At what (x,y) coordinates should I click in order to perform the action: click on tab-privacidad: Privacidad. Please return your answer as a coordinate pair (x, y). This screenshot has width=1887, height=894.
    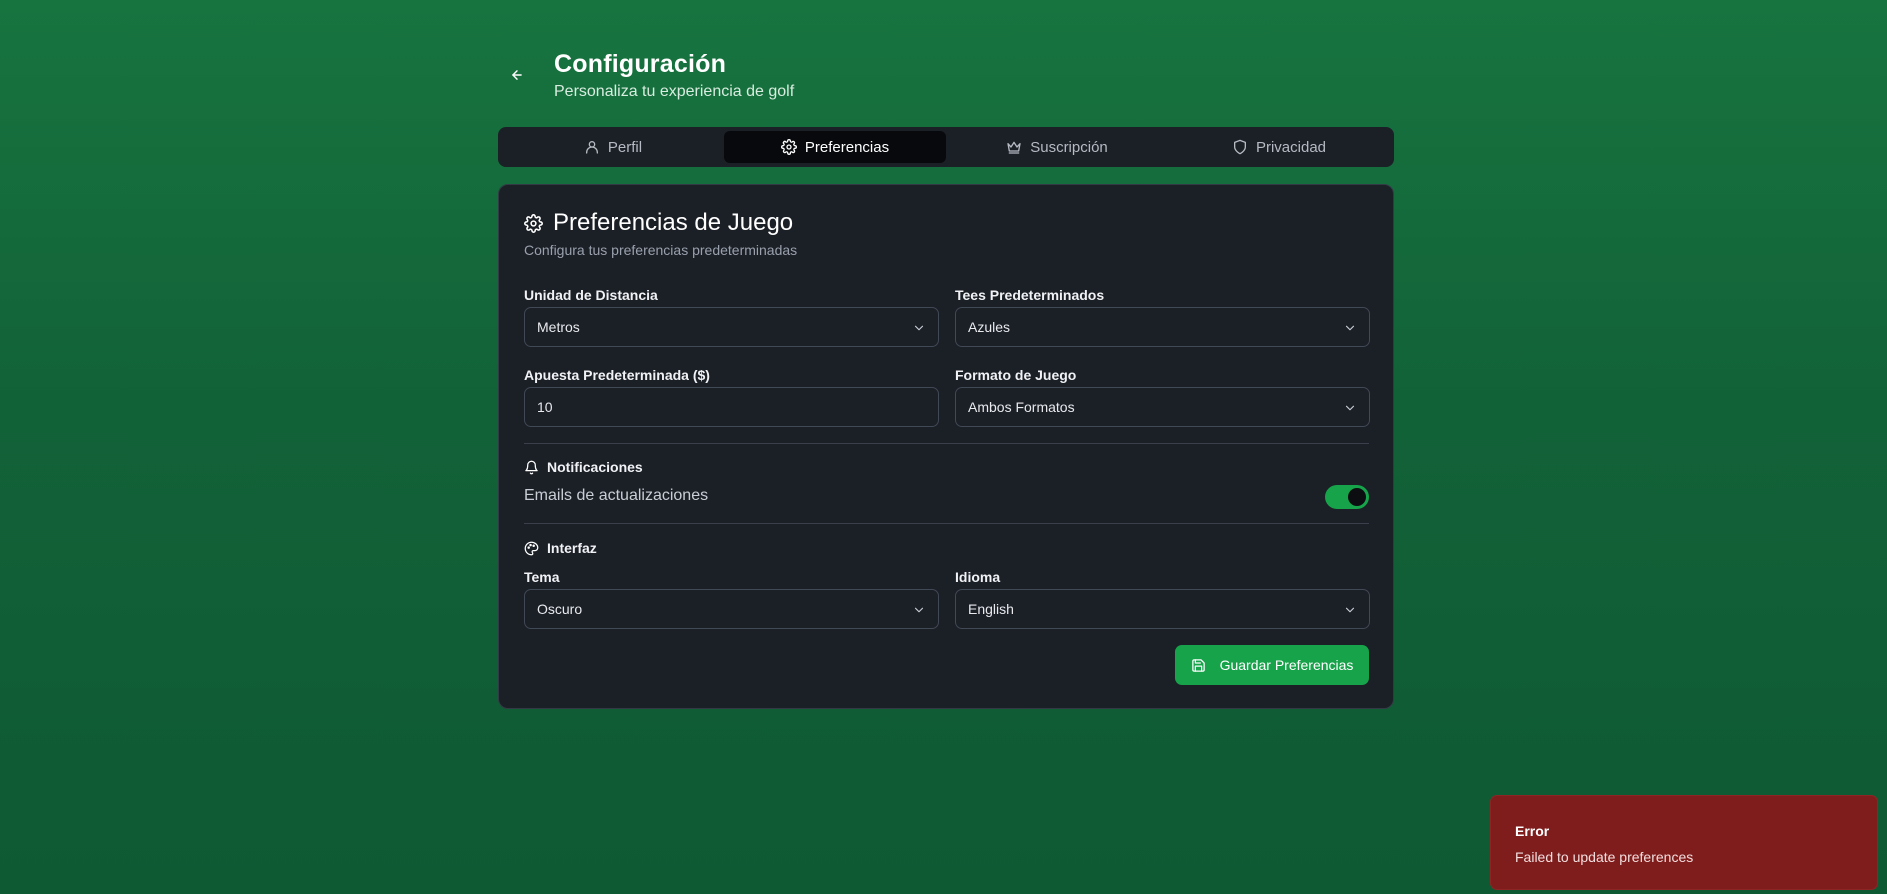
    Looking at the image, I should click on (1279, 147).